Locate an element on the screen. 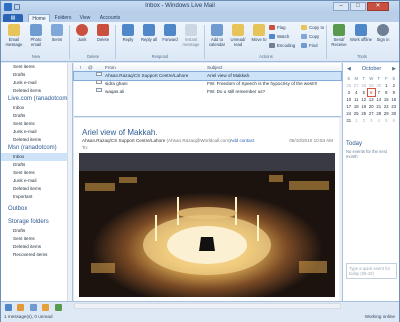 This screenshot has height=322, width=400. calendar-day: 16 is located at coordinates (394, 99).